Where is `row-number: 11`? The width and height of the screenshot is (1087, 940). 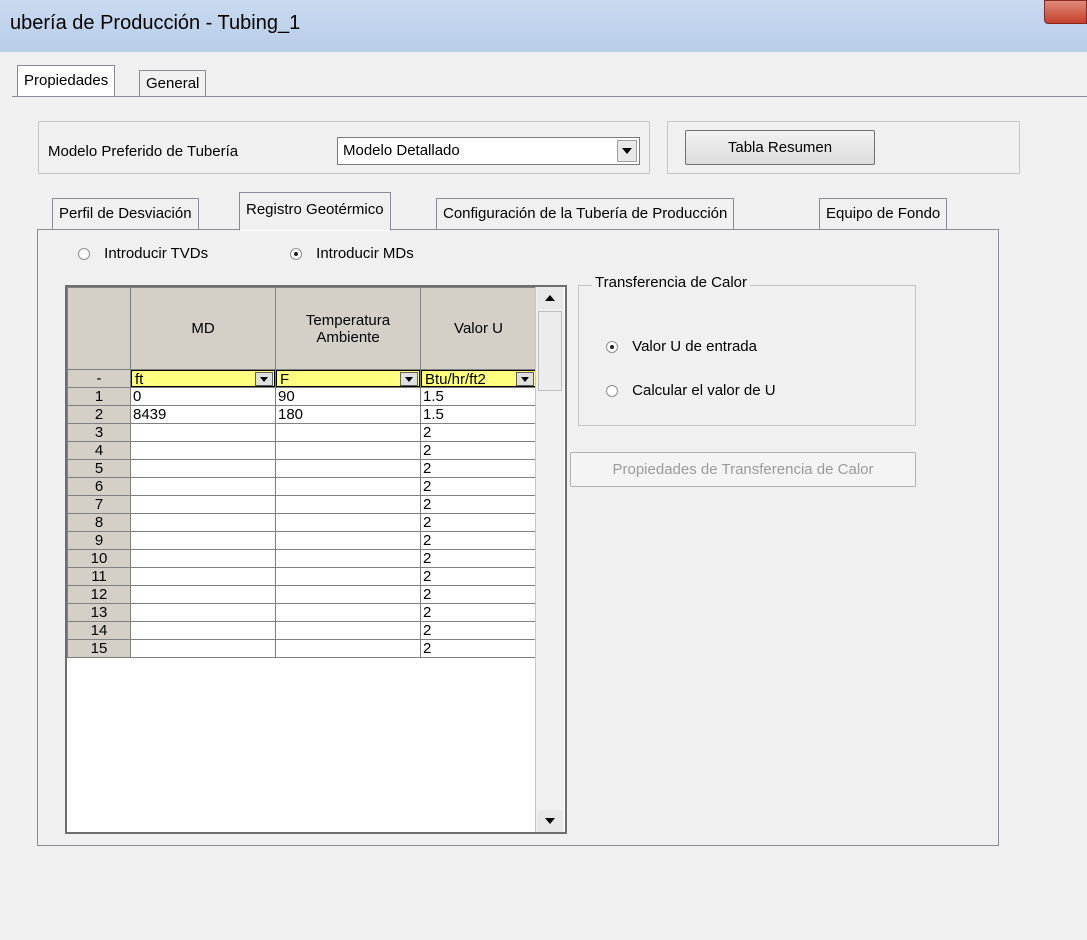 row-number: 11 is located at coordinates (99, 576).